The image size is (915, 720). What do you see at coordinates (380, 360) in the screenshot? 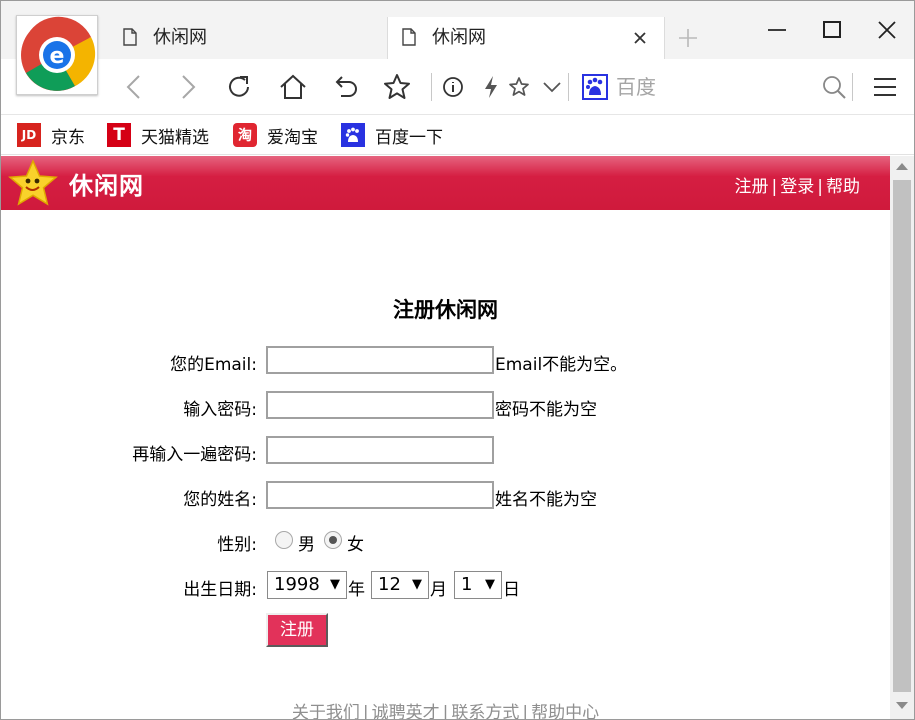
I see `email-input` at bounding box center [380, 360].